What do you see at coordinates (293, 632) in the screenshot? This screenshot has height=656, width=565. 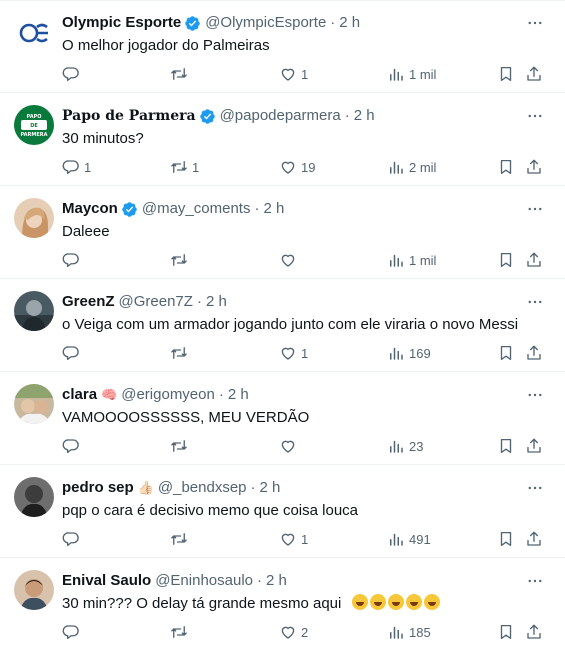 I see `like-button: 2` at bounding box center [293, 632].